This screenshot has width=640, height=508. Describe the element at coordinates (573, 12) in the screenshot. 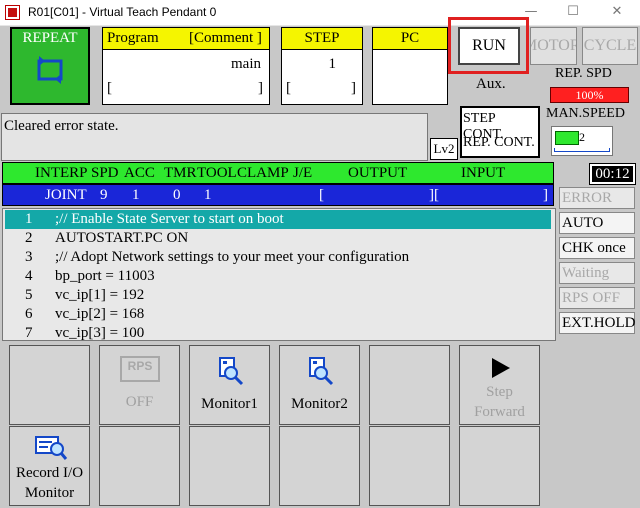

I see `maximize-button: ☐` at that location.